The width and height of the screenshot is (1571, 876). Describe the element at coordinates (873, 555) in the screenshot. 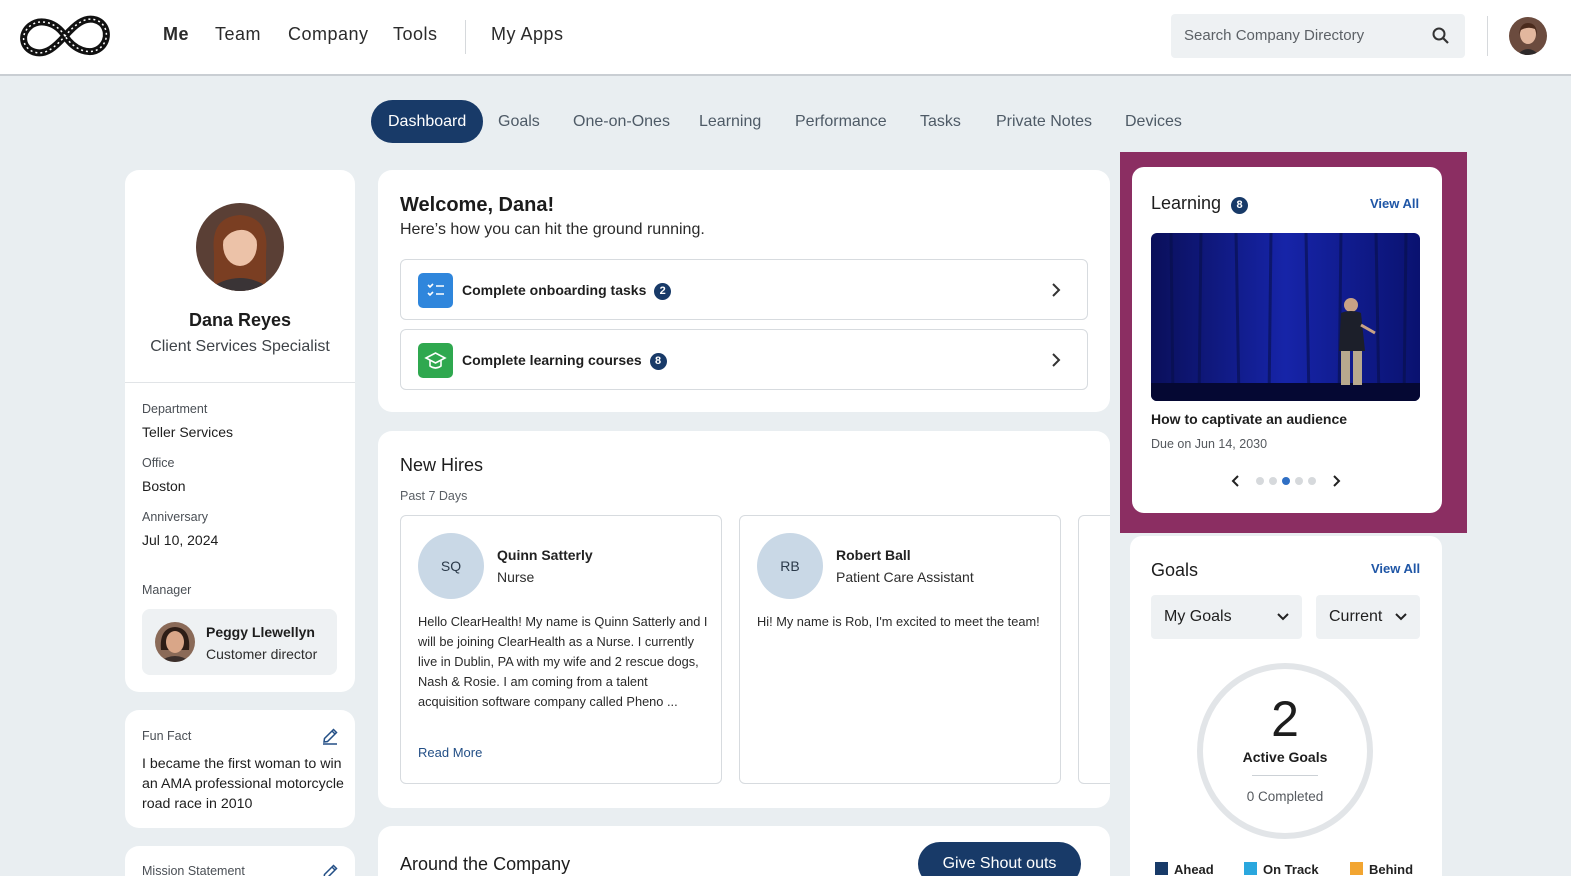

I see `new-hire-name: Robert Ball` at that location.